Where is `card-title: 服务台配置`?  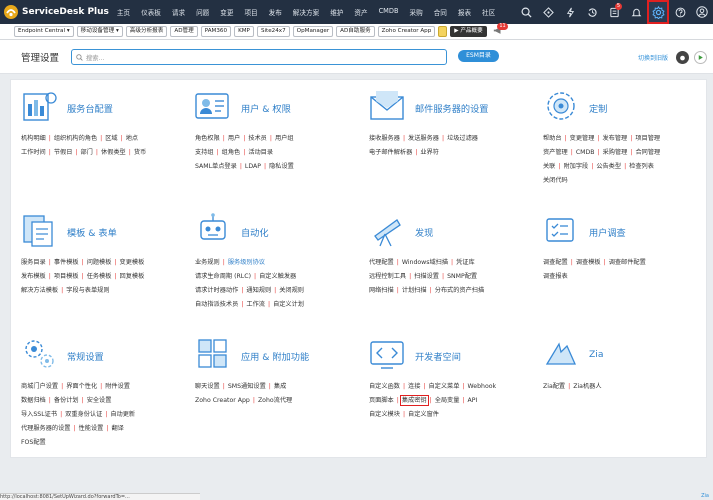
card-title: 服务台配置 is located at coordinates (90, 108).